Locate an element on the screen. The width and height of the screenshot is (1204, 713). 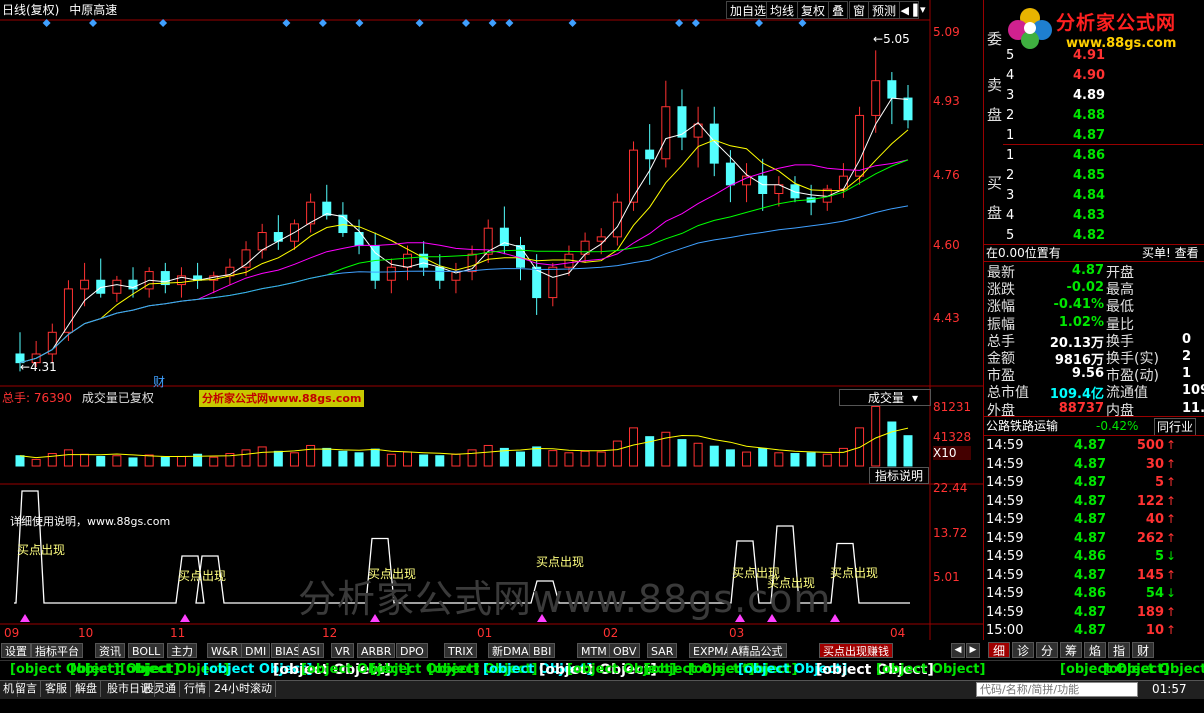
buy-level-price: 4.82 is located at coordinates (1089, 235).